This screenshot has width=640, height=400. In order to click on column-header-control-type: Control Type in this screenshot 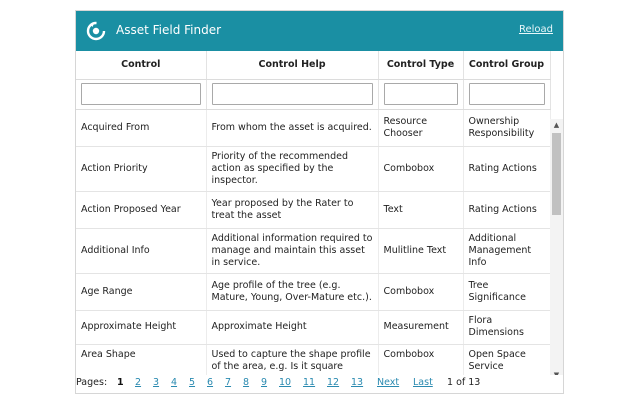, I will do `click(421, 65)`.